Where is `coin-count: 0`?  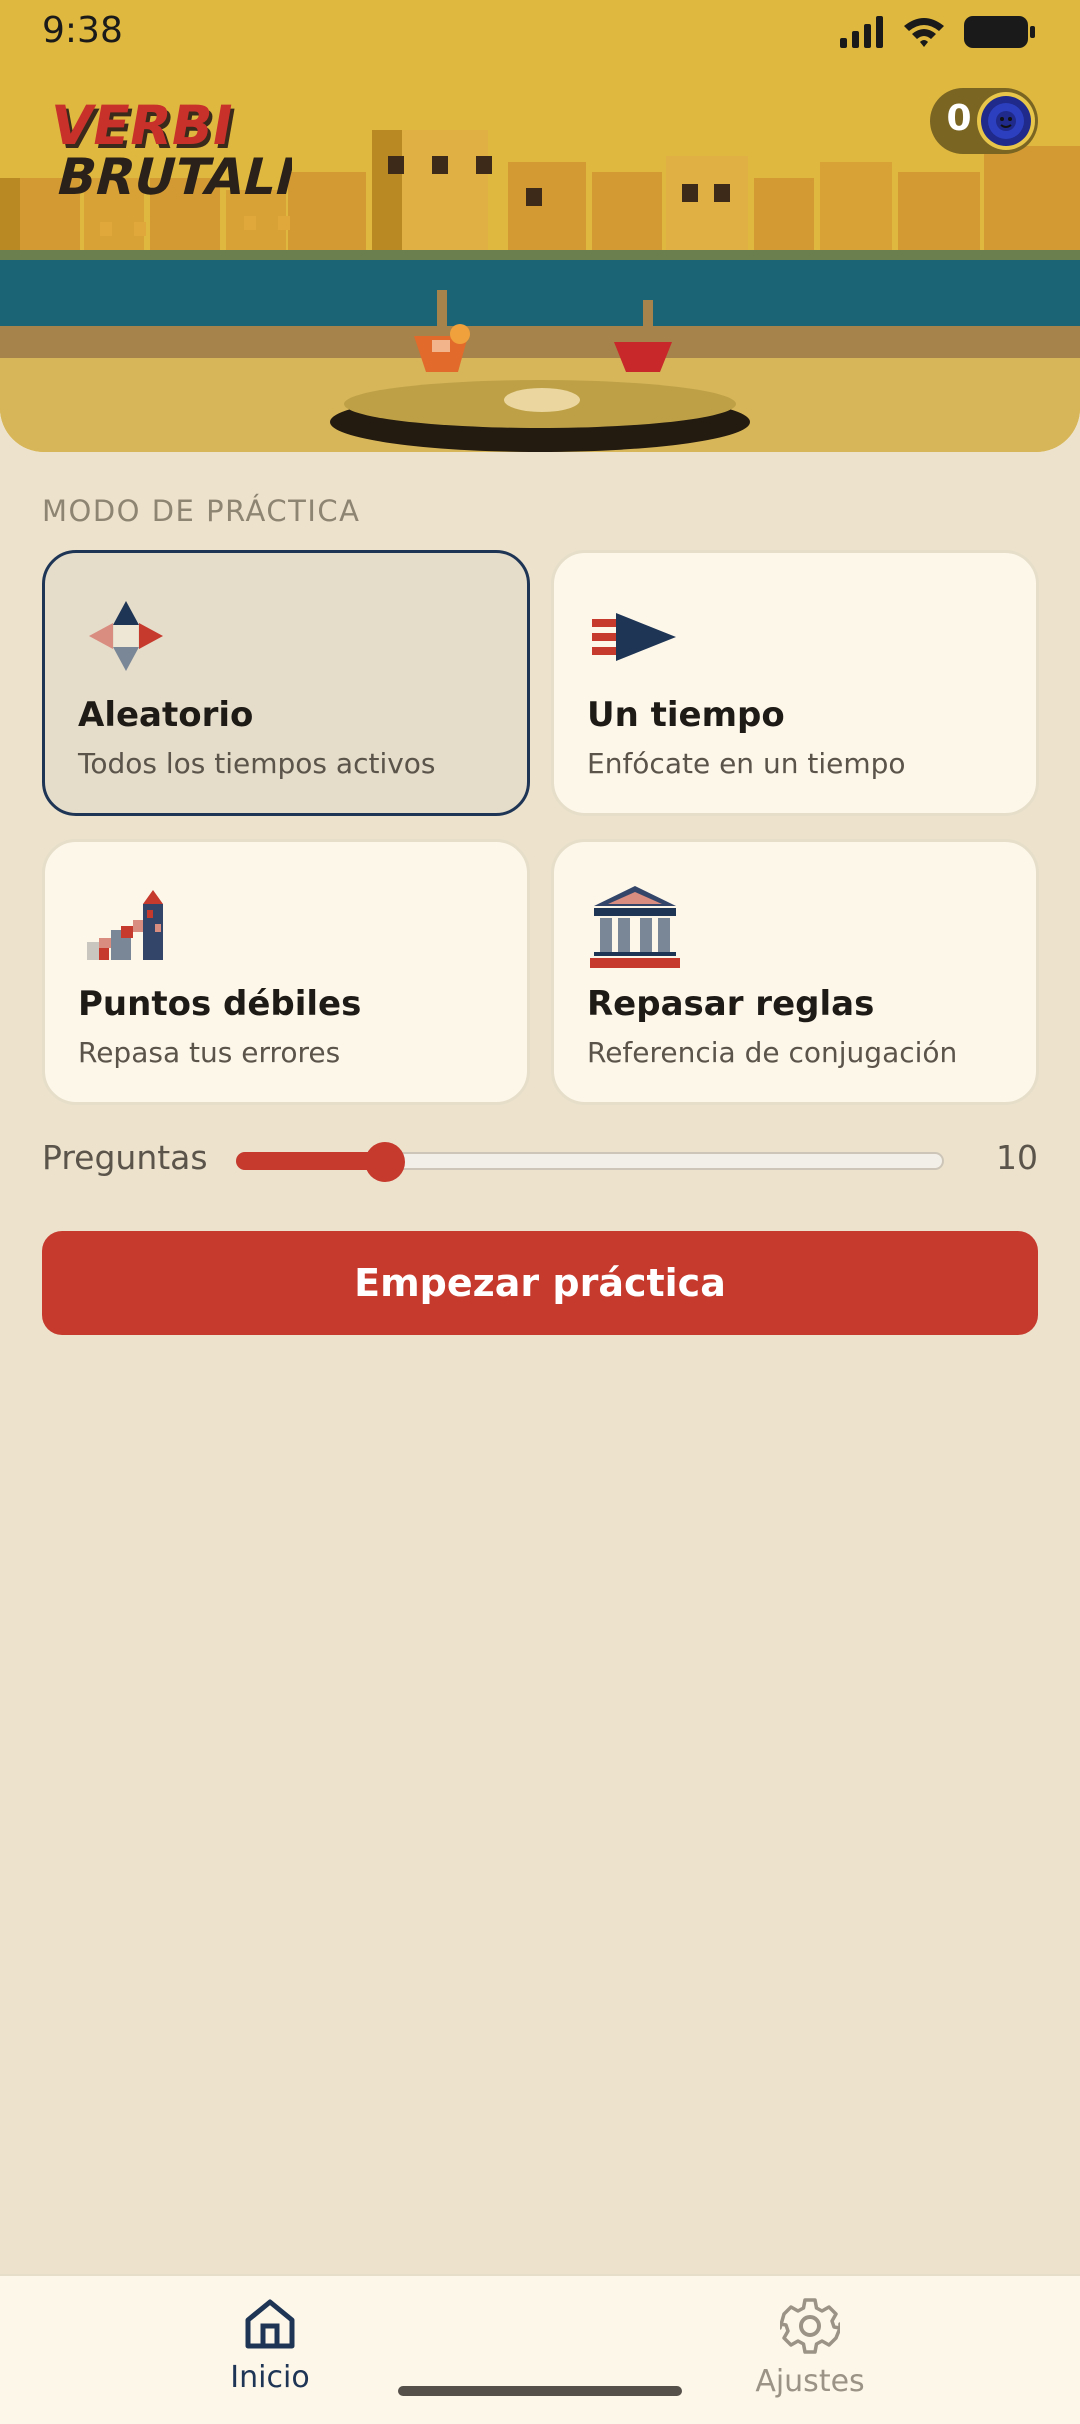
coin-count: 0 is located at coordinates (959, 118).